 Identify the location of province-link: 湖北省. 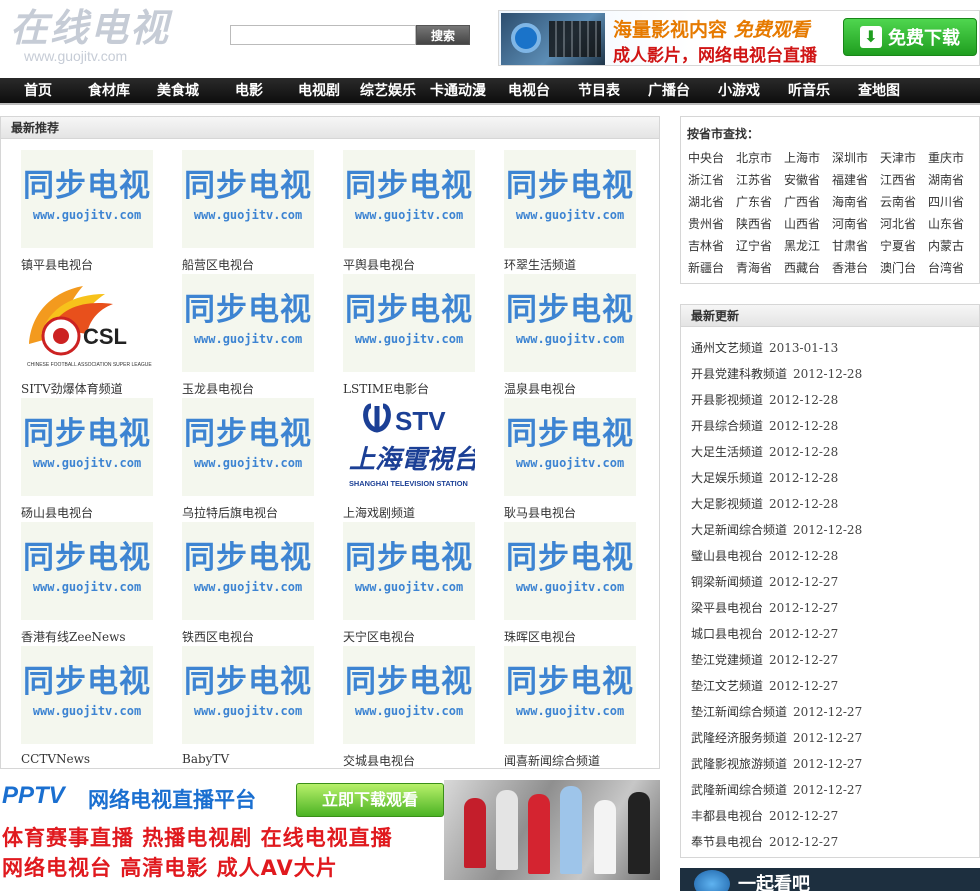
(706, 201).